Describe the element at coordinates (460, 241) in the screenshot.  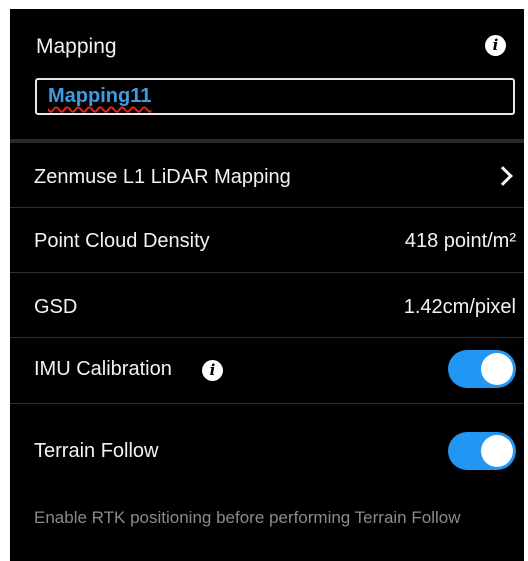
I see `point-cloud-density-value: 418 point/m²` at that location.